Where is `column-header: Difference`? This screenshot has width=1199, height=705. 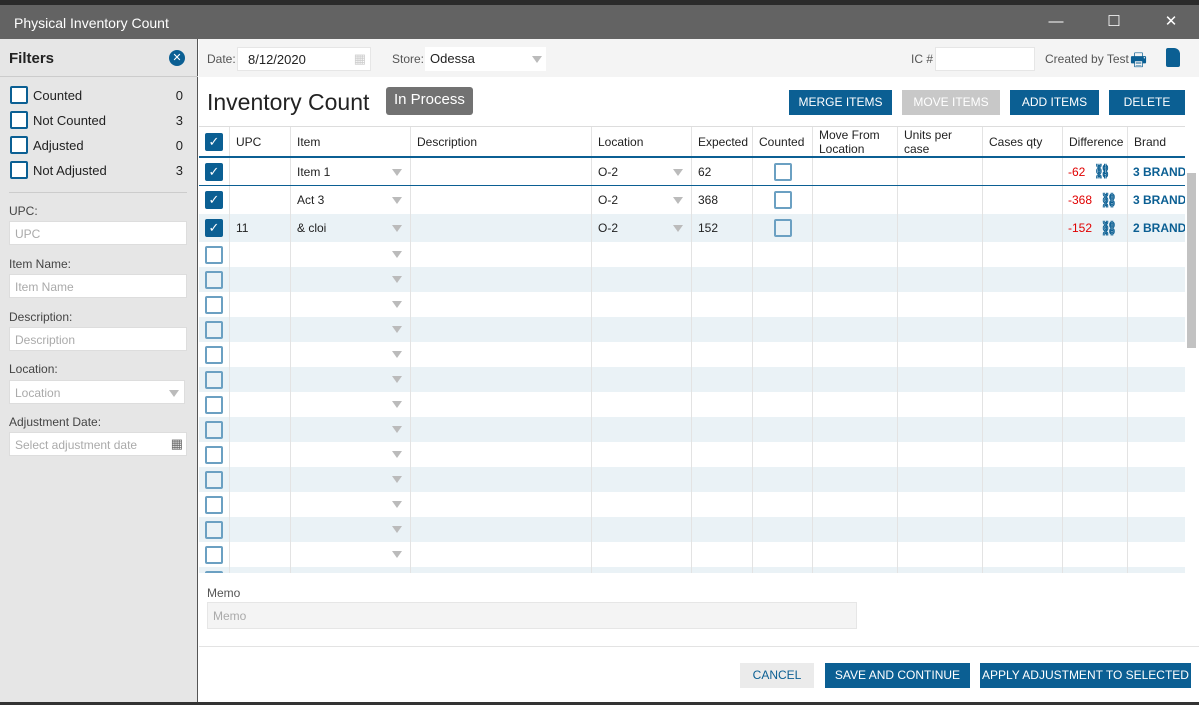
column-header: Difference is located at coordinates (1094, 141).